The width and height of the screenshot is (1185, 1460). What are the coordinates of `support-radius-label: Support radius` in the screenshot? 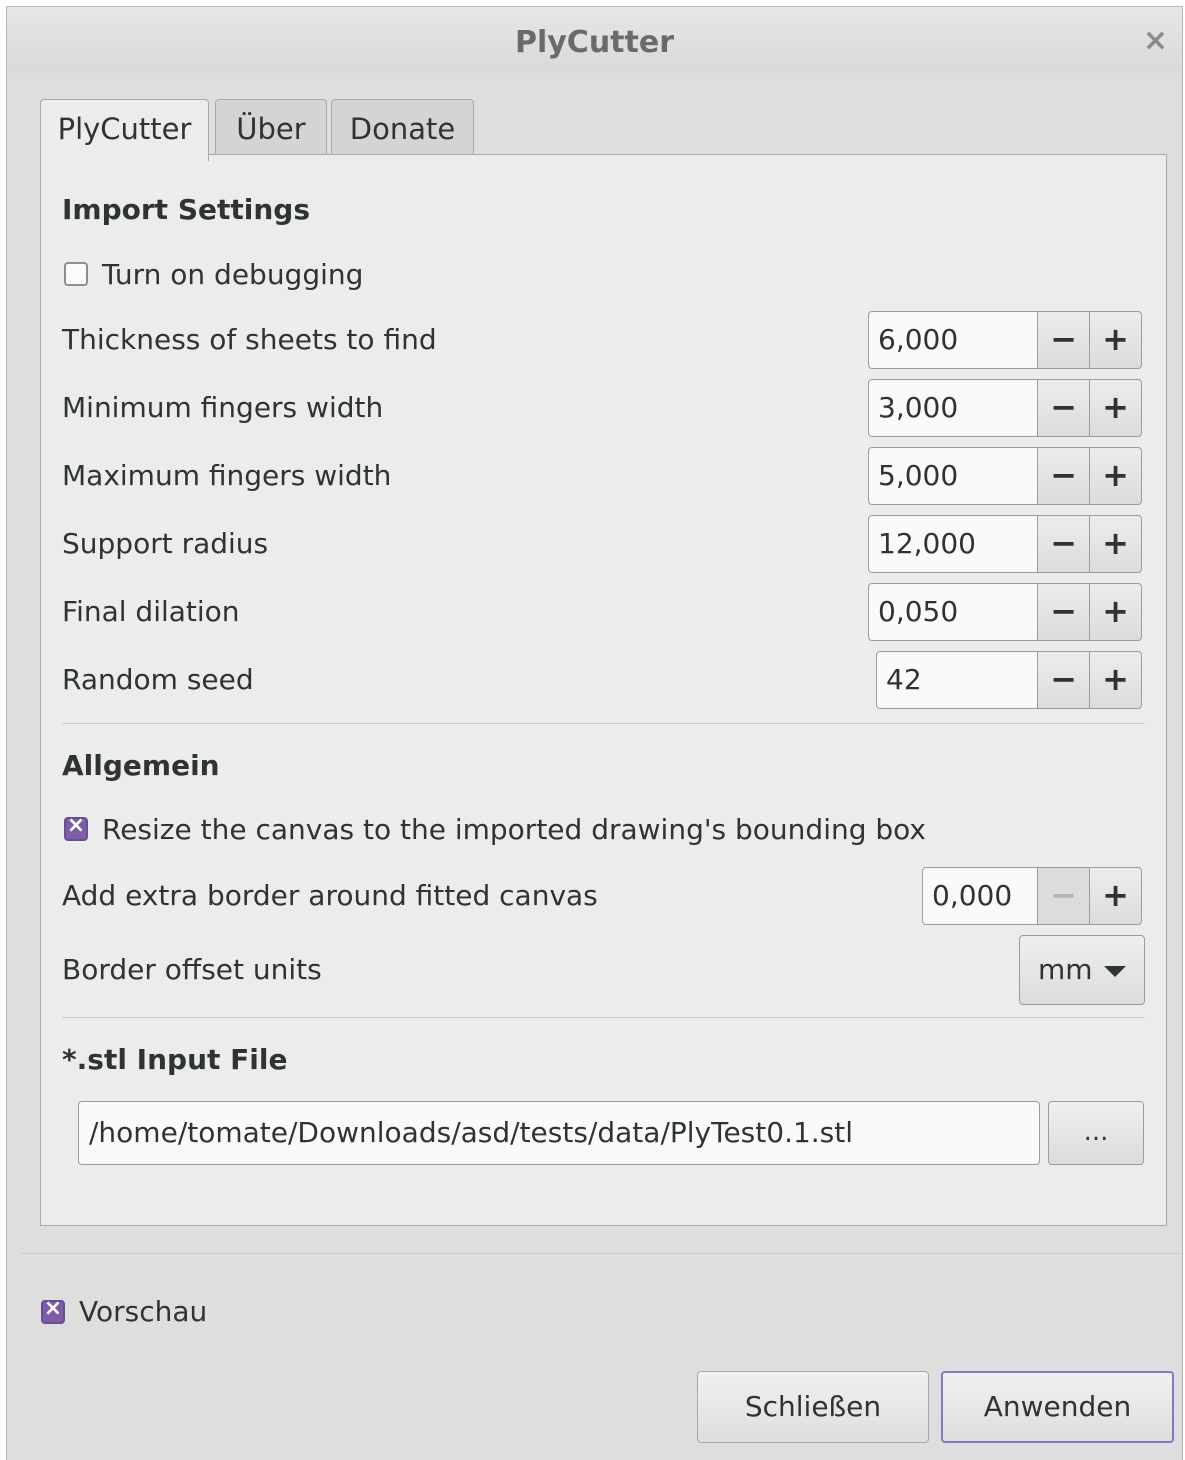 It's located at (165, 543).